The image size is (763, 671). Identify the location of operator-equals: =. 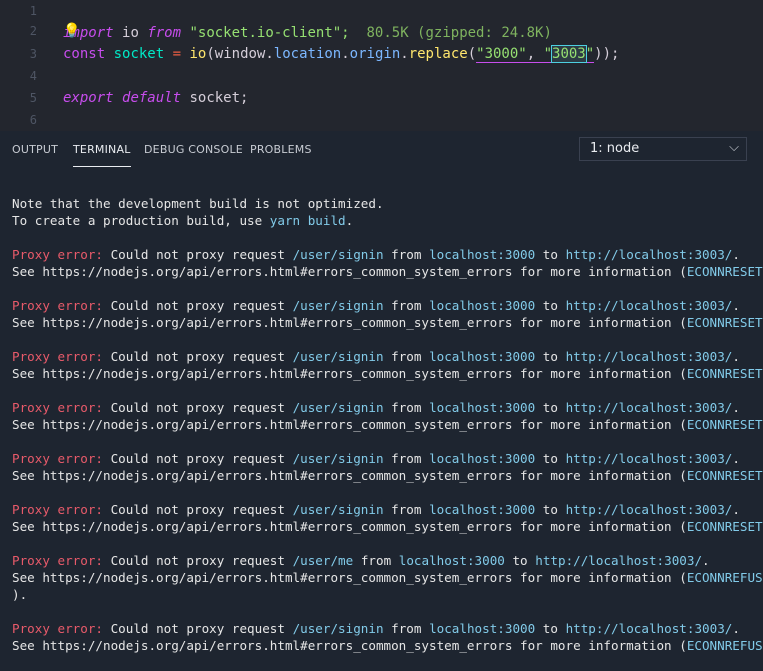
(177, 54).